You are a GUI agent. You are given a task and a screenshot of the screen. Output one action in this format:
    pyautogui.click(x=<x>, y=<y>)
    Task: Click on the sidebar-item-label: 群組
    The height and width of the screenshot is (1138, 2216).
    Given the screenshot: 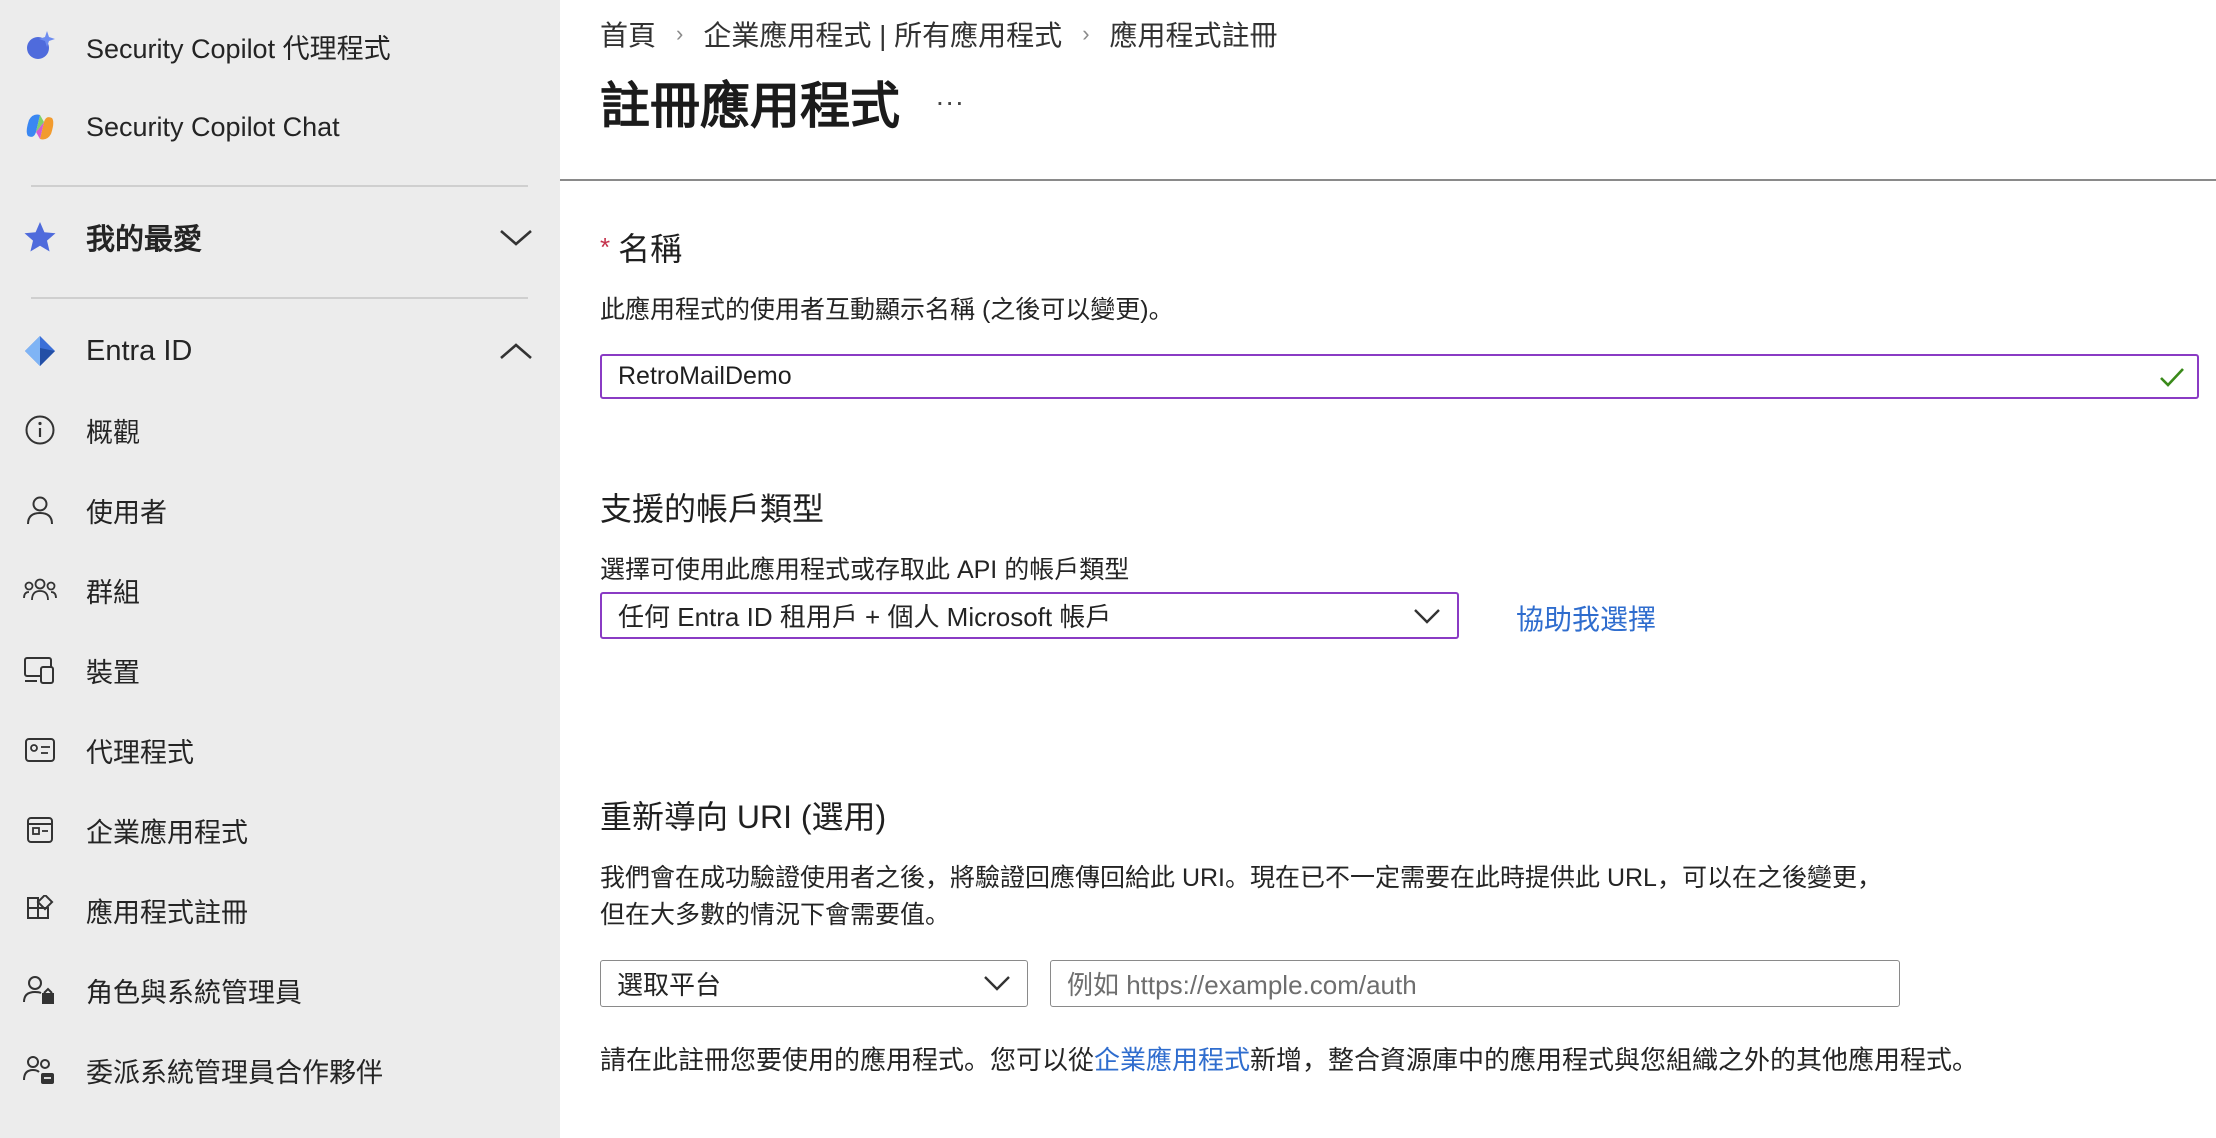 What is the action you would take?
    pyautogui.click(x=113, y=592)
    